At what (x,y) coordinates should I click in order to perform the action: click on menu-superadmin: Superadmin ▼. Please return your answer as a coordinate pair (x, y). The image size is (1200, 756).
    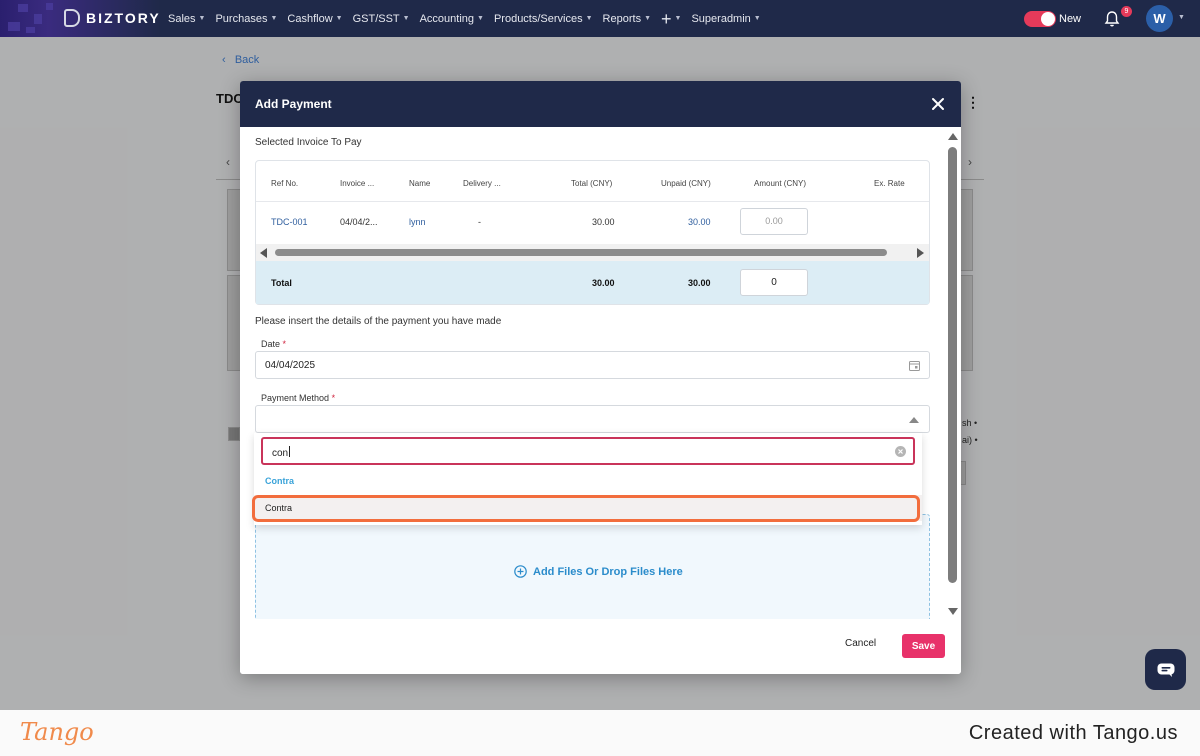
    Looking at the image, I should click on (725, 19).